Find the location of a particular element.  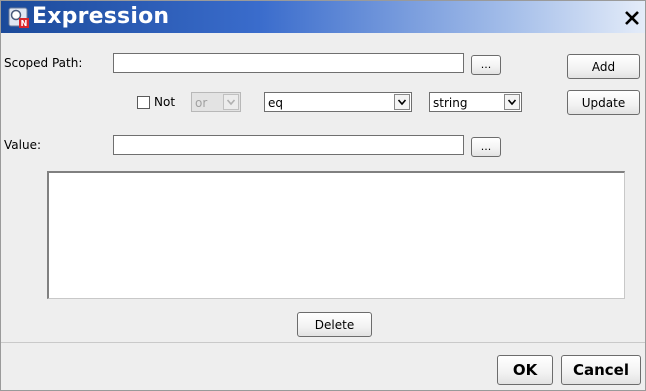

dialog-title: Expression is located at coordinates (101, 16).